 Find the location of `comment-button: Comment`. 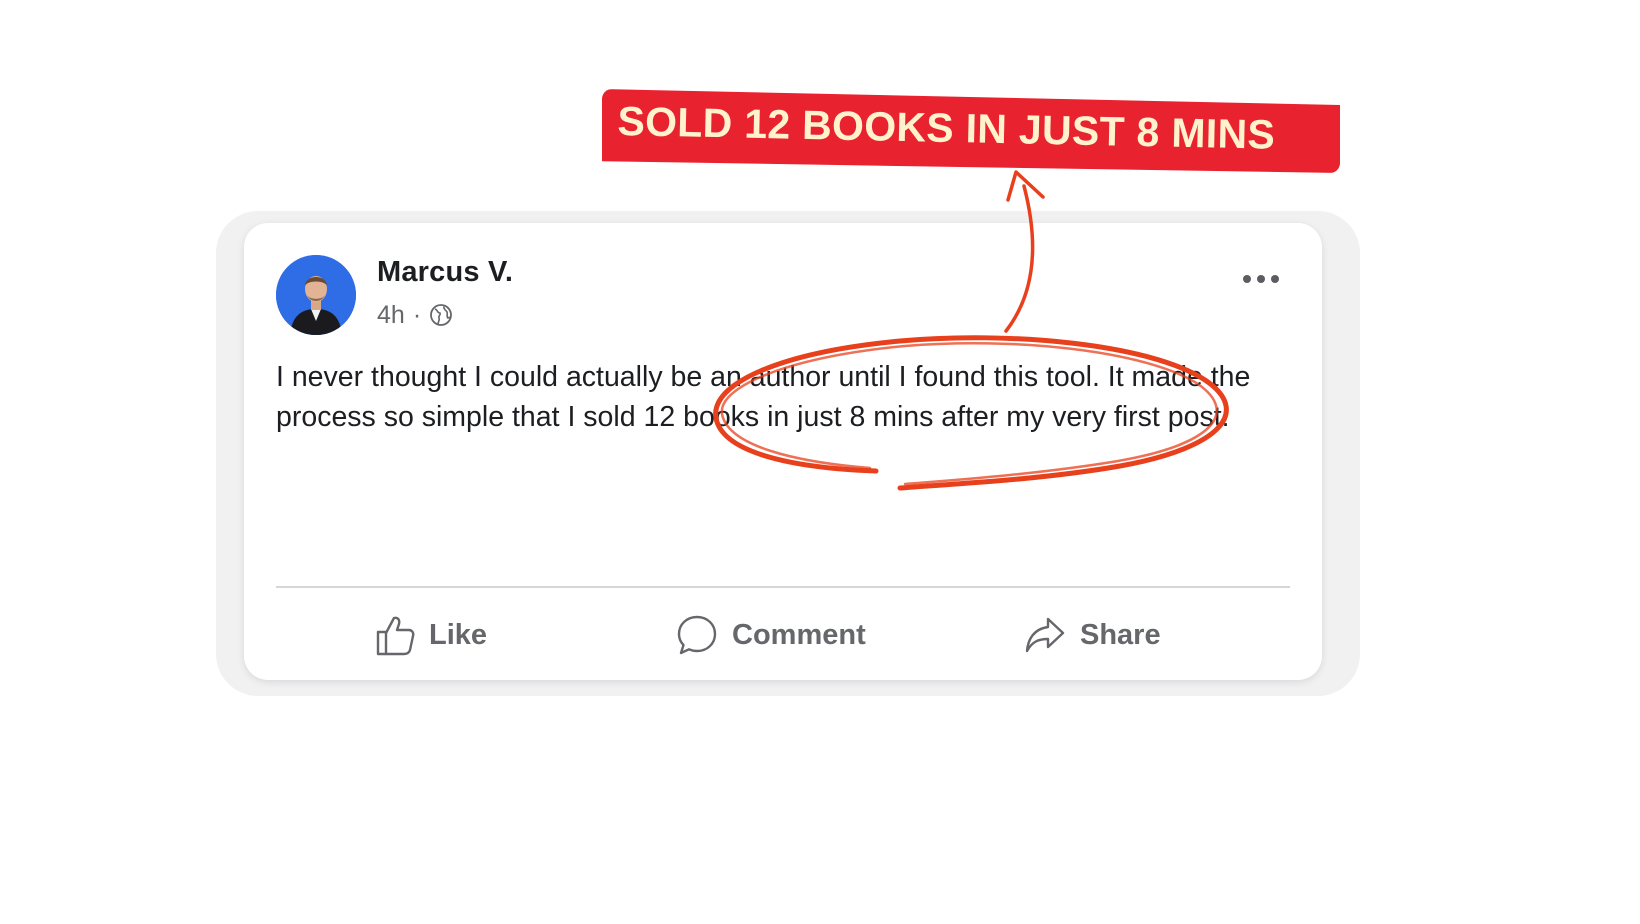

comment-button: Comment is located at coordinates (771, 635).